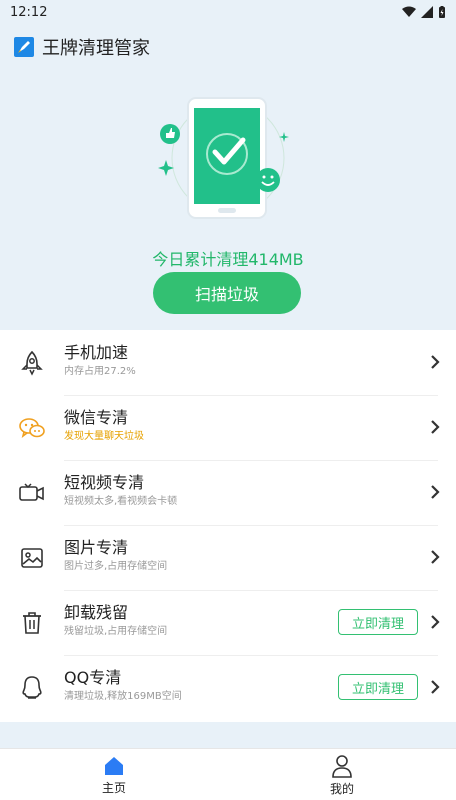 This screenshot has width=456, height=800. I want to click on nav-home-label: 主页, so click(113, 787).